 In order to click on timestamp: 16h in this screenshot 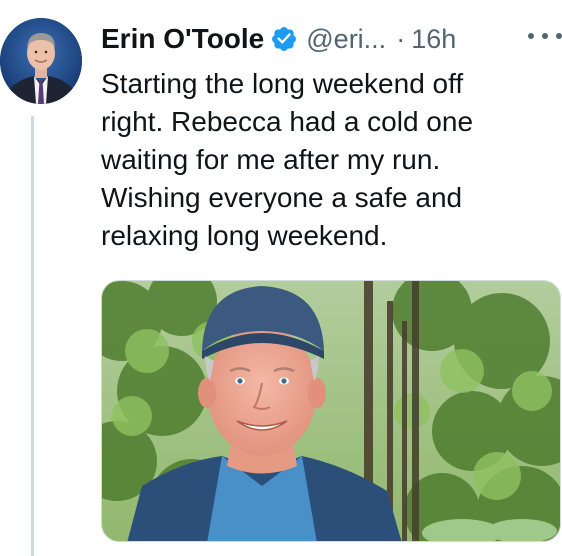, I will do `click(433, 39)`.